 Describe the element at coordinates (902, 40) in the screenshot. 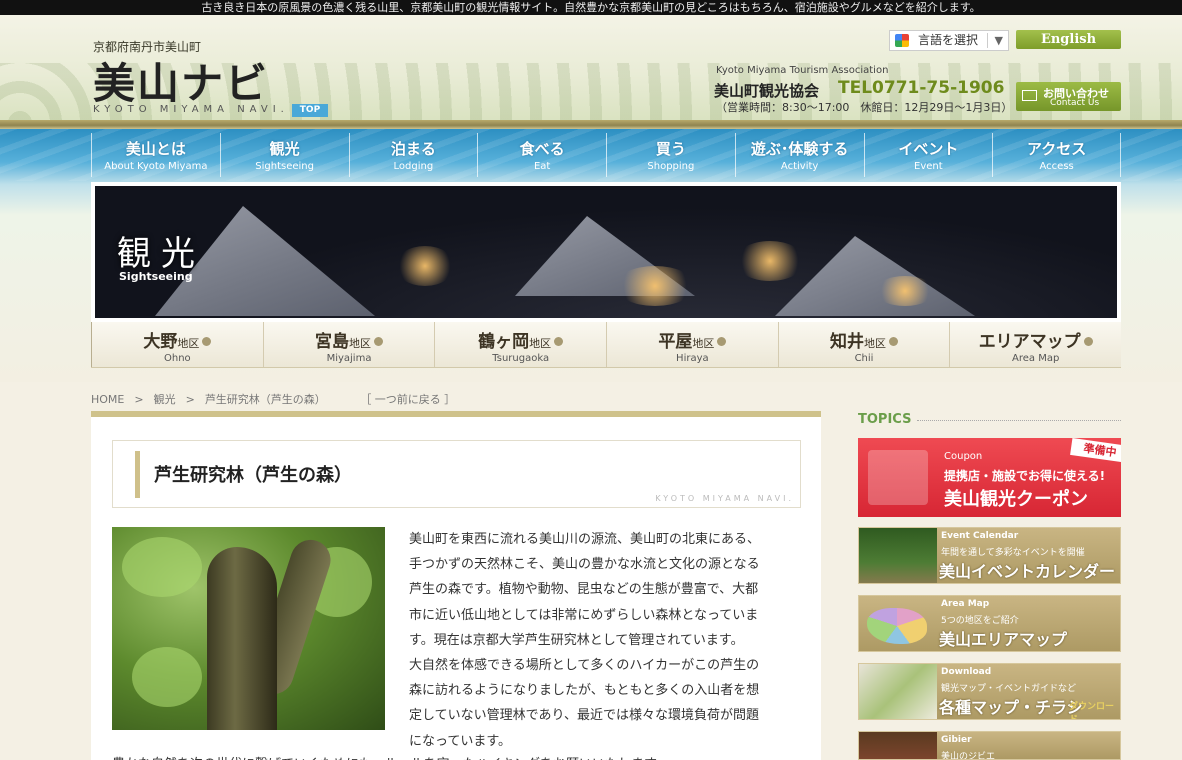

I see `google-translate-icon` at that location.